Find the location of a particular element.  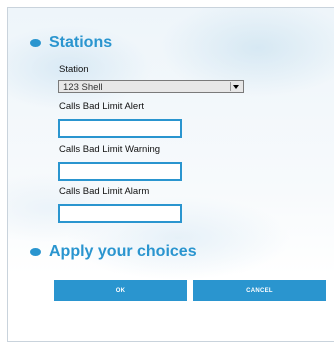

stations-section-heading: Stations is located at coordinates (71, 43).